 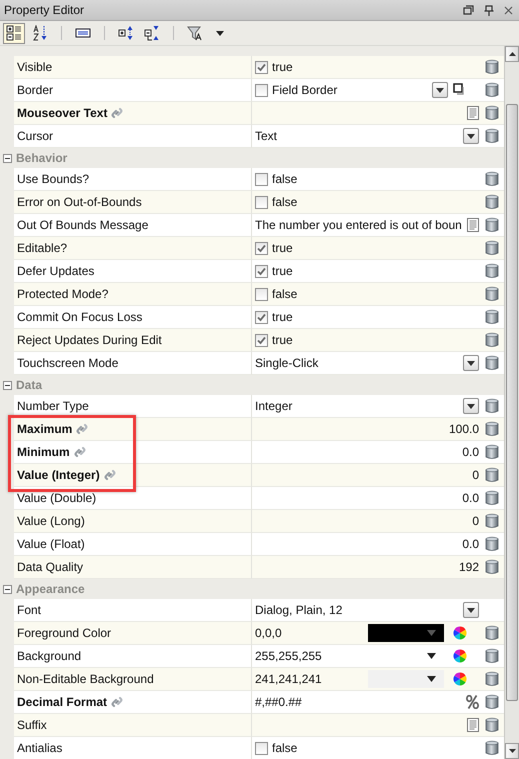 I want to click on property-row: Editable? true, so click(x=259, y=248).